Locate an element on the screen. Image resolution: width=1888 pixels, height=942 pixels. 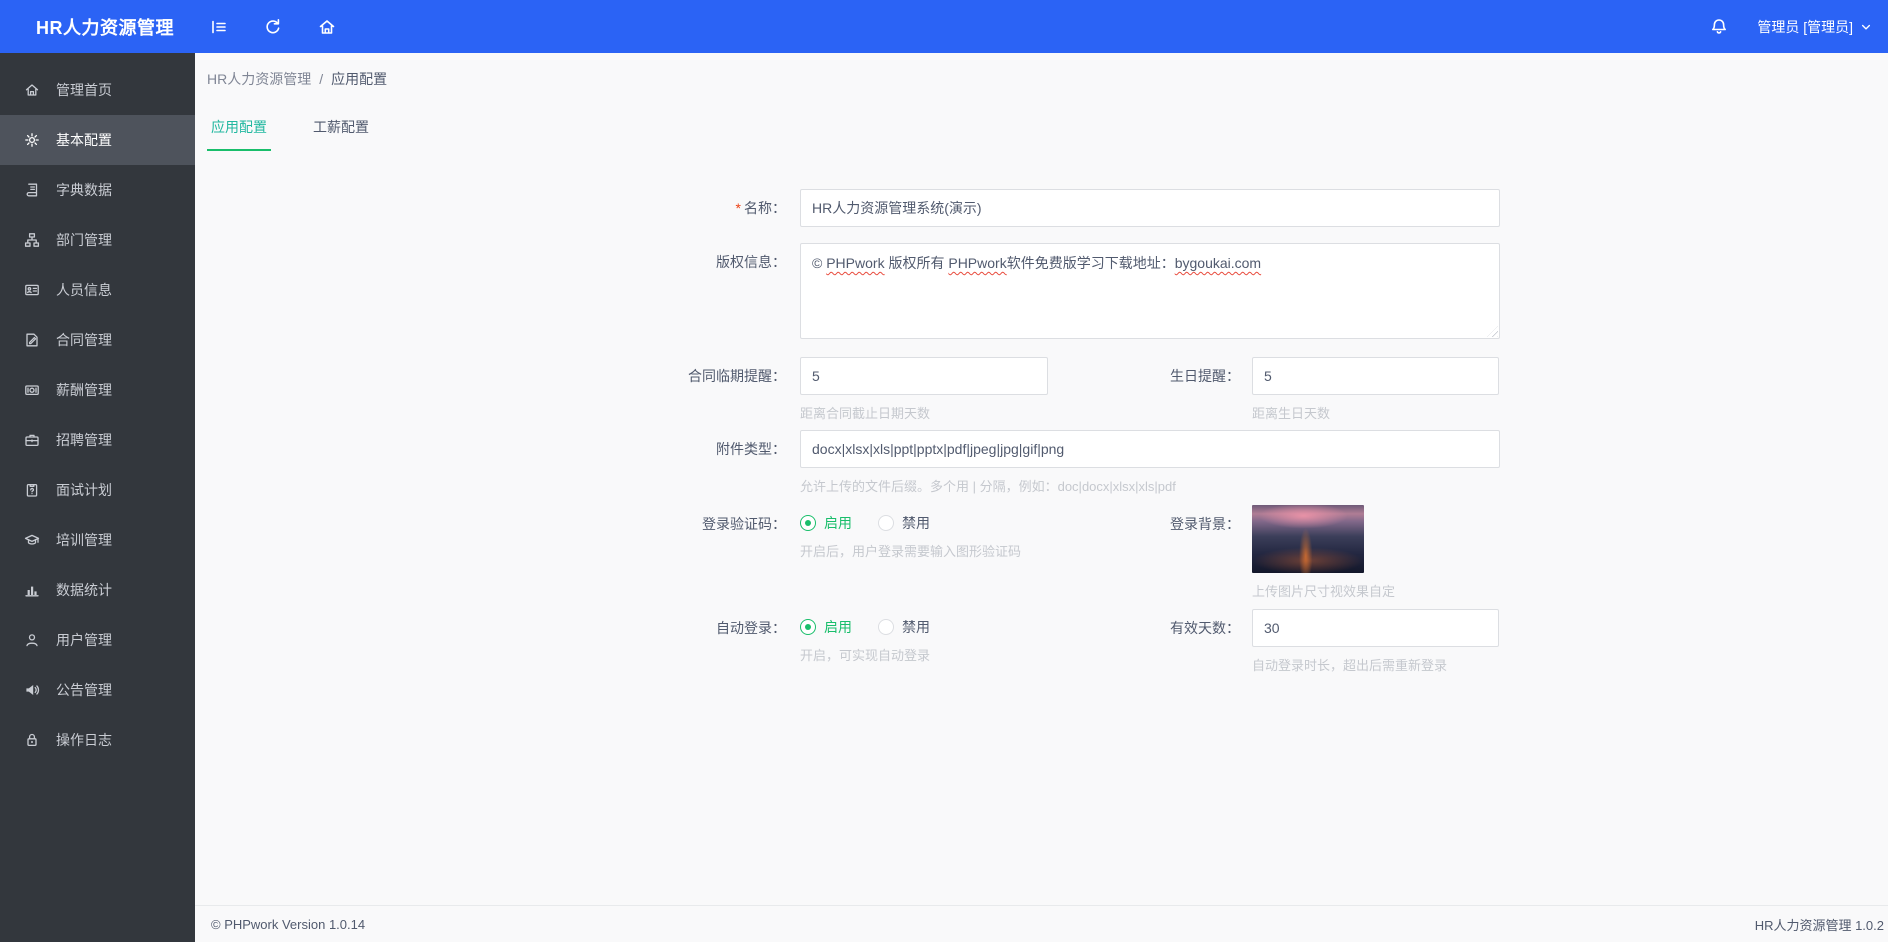
sidebar-item-label: 操作日志 is located at coordinates (84, 740).